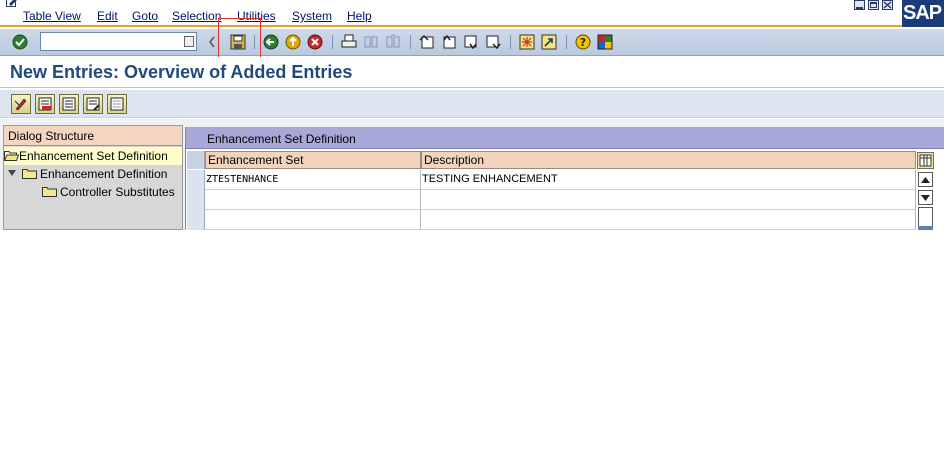 The width and height of the screenshot is (944, 460). I want to click on back-icon, so click(271, 42).